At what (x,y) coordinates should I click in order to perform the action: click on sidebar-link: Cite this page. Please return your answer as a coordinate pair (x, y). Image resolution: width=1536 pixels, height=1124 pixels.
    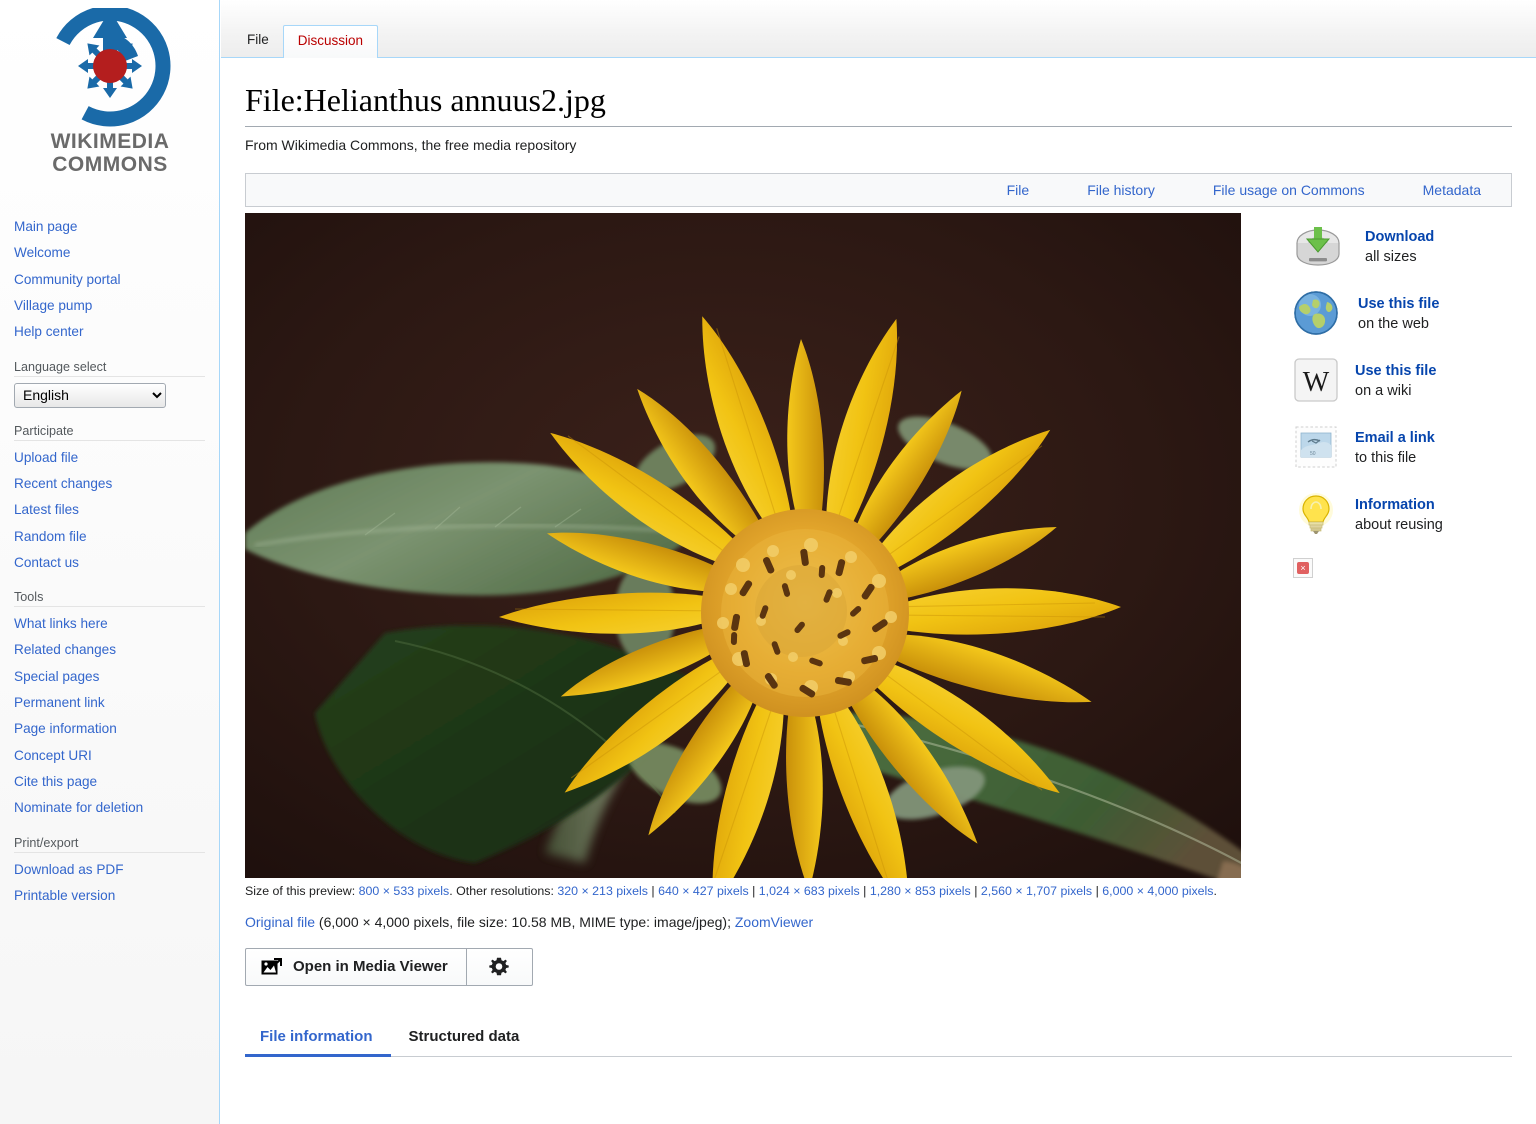
    Looking at the image, I should click on (116, 782).